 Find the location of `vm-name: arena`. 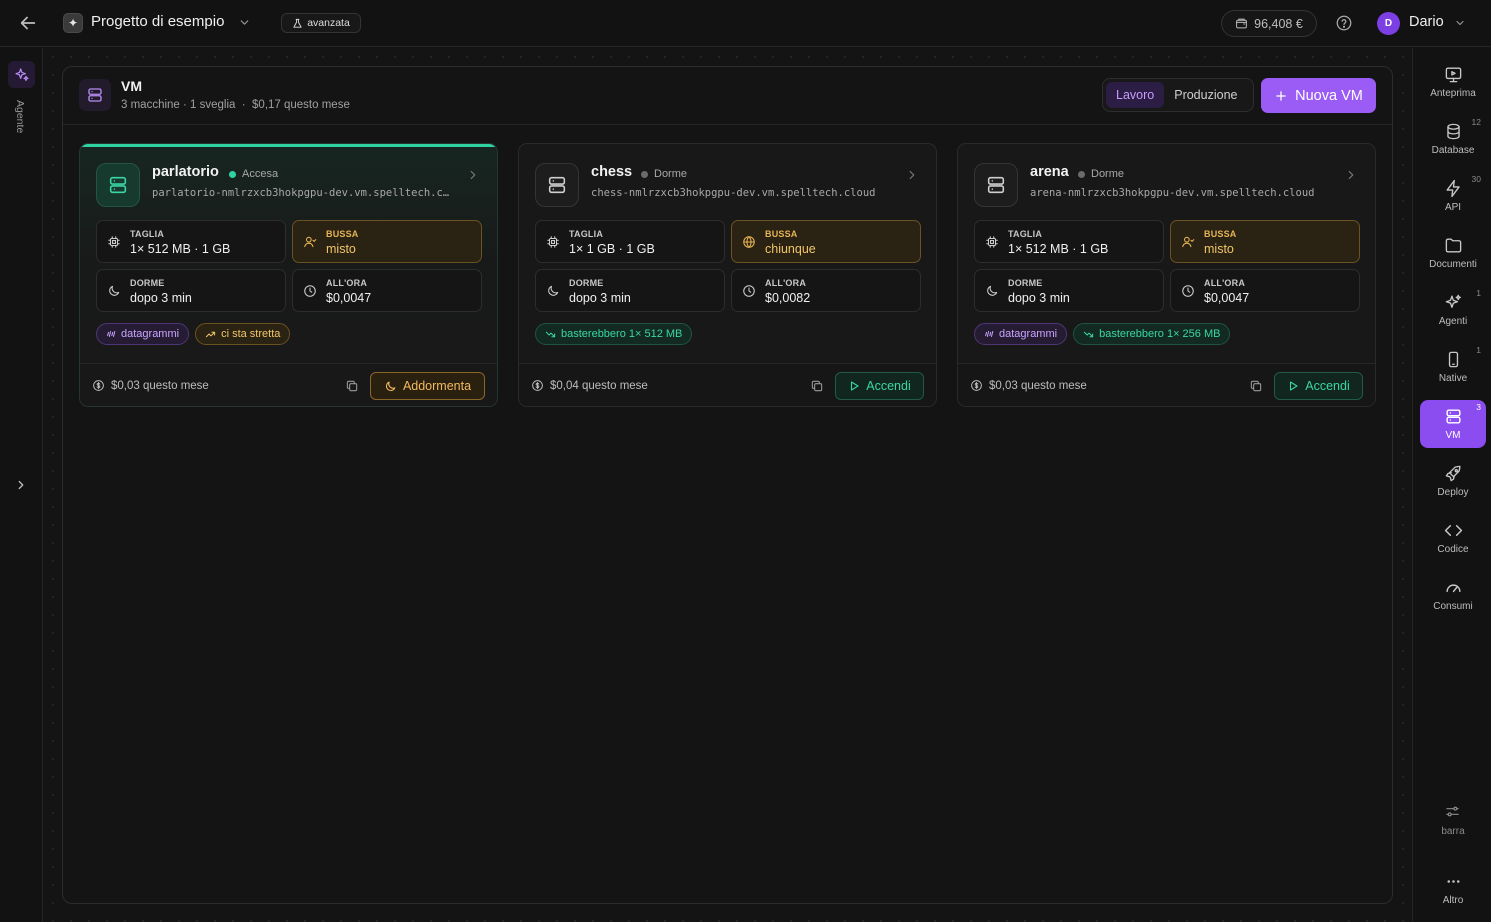

vm-name: arena is located at coordinates (1049, 172).